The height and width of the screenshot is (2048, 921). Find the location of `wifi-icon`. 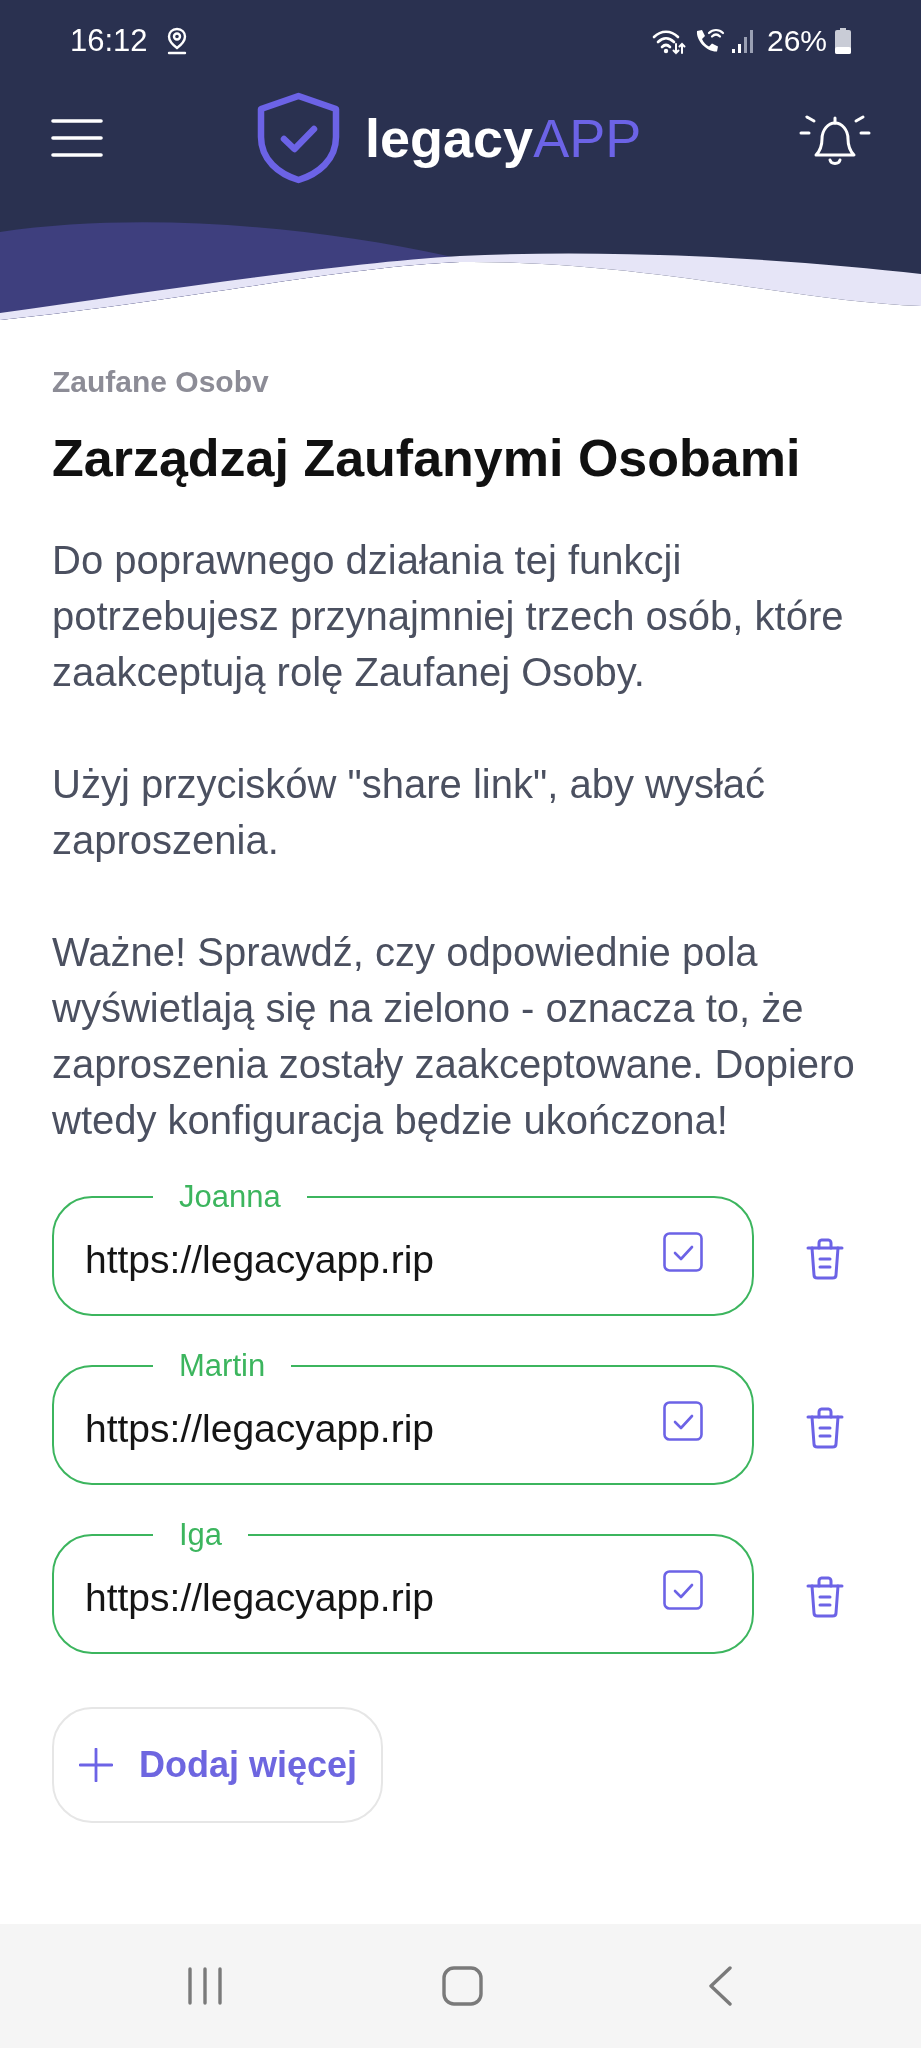

wifi-icon is located at coordinates (669, 41).